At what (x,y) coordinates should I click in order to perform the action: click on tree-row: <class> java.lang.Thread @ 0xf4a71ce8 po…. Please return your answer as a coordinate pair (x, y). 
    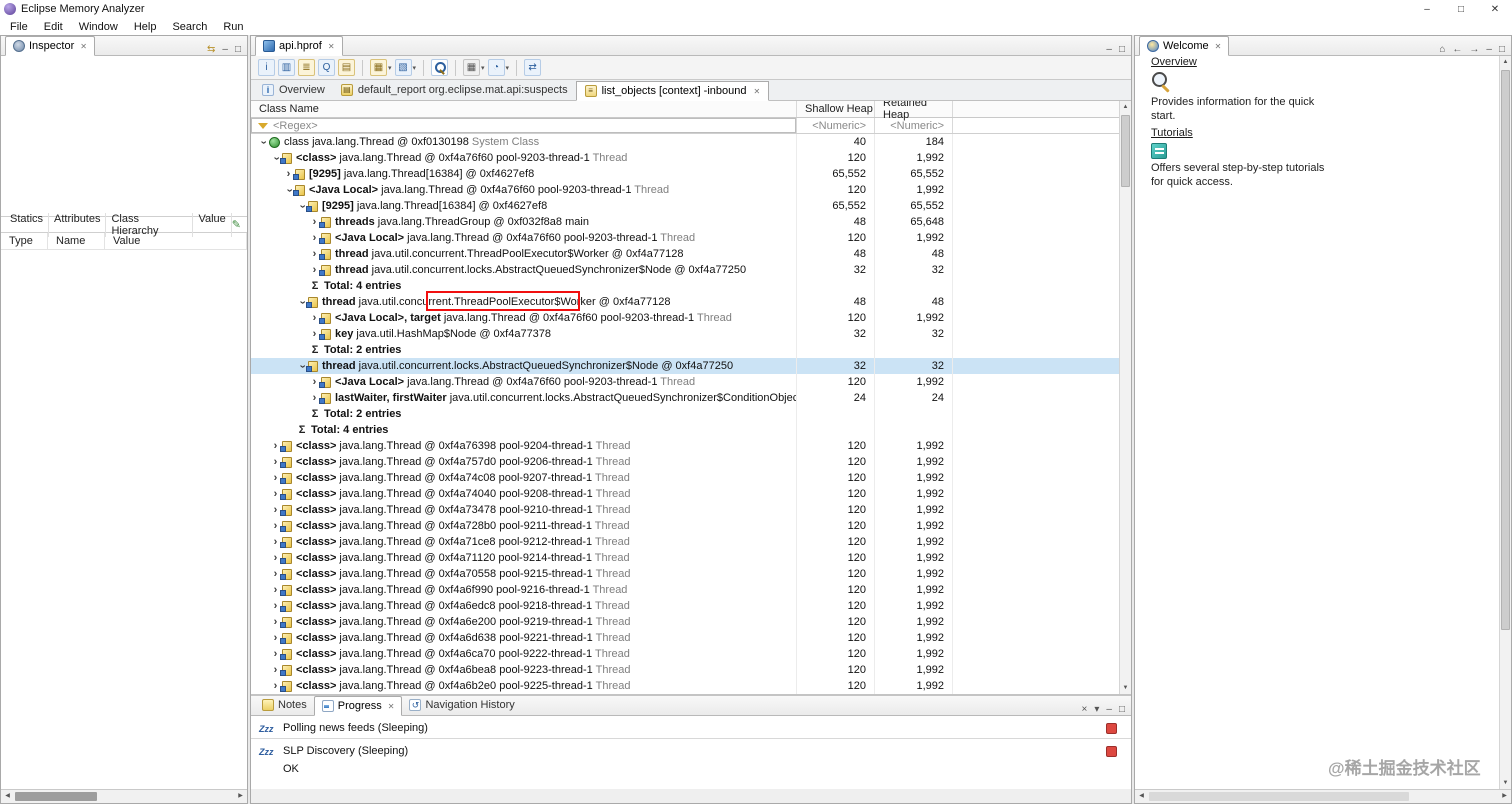
    Looking at the image, I should click on (685, 542).